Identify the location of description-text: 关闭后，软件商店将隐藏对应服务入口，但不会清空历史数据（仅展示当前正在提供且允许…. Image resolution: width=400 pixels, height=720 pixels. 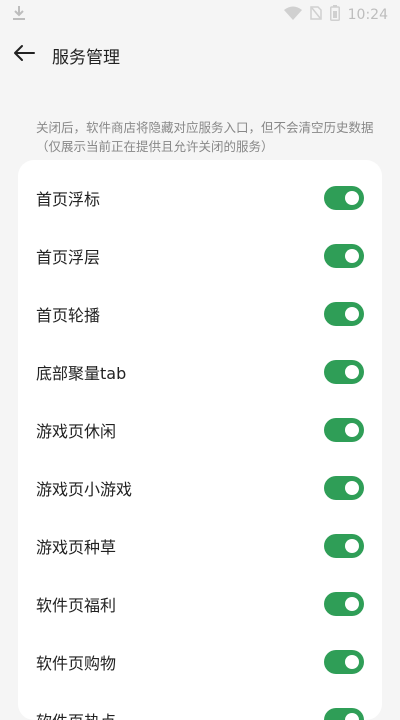
(205, 137).